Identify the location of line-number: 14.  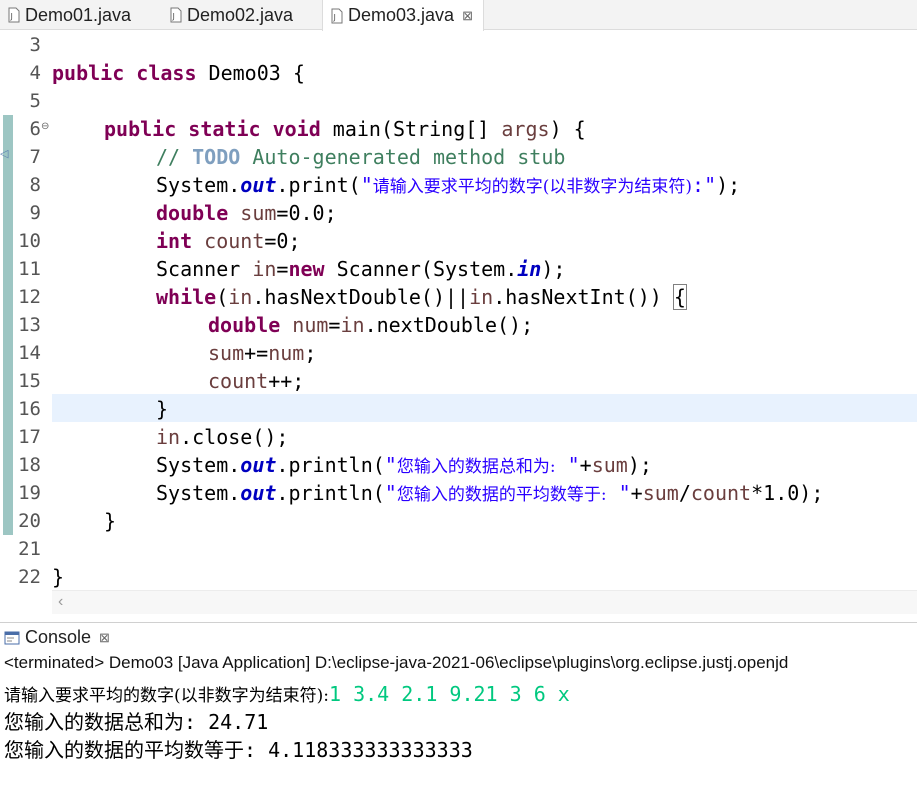
(29, 353).